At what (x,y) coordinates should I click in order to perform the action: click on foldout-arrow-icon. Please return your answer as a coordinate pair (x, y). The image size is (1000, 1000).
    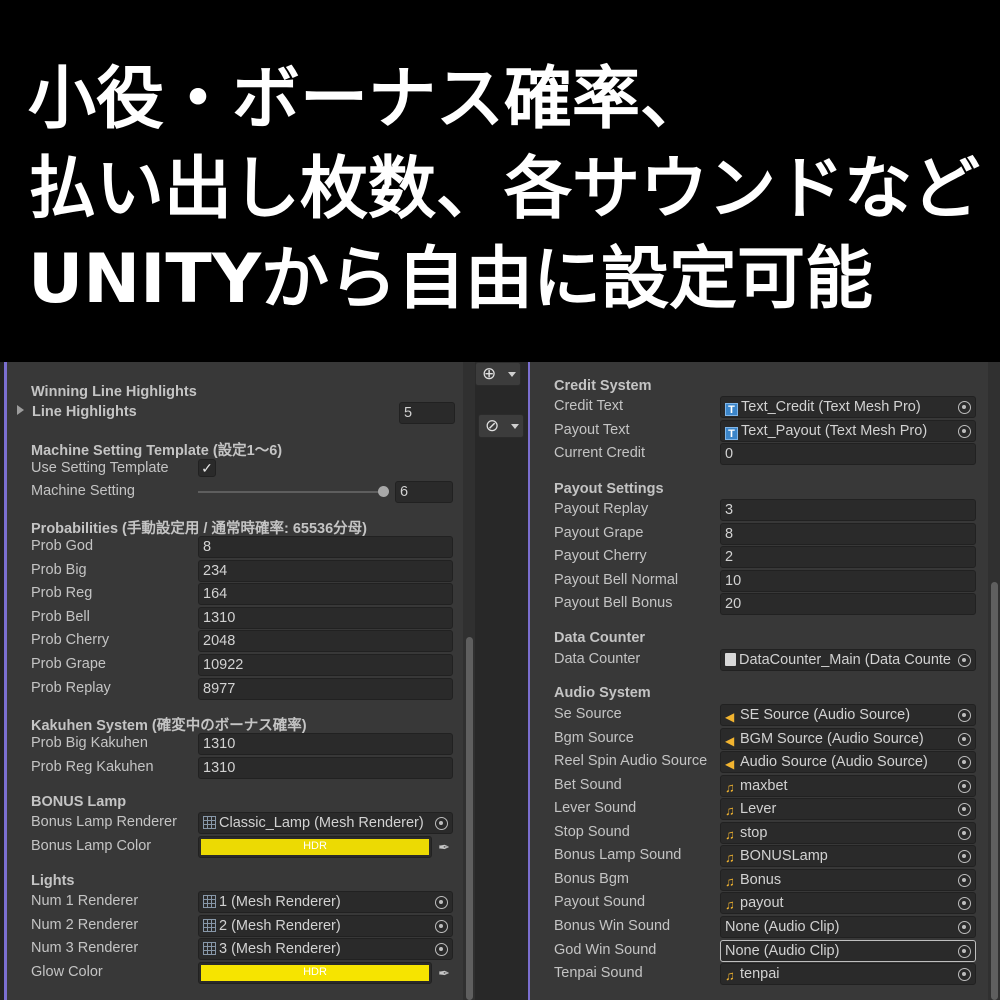
    Looking at the image, I should click on (20, 410).